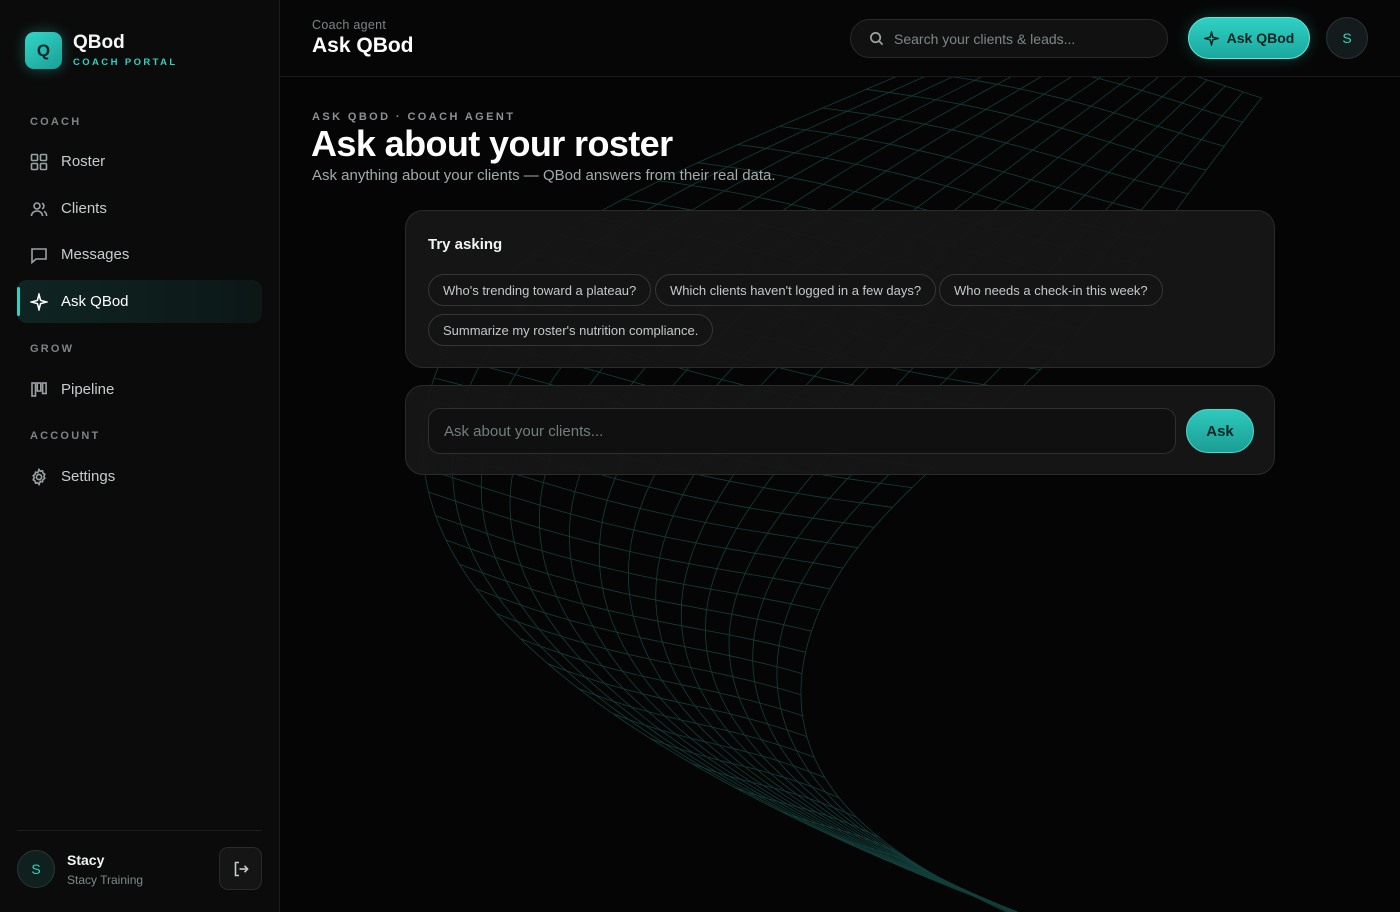 The height and width of the screenshot is (912, 1400). What do you see at coordinates (95, 301) in the screenshot?
I see `sidebar-item-label: Ask QBod` at bounding box center [95, 301].